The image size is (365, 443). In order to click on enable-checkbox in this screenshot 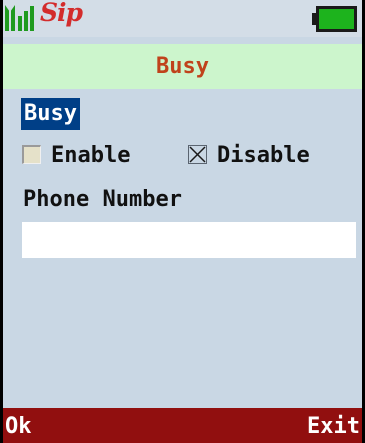, I will do `click(31, 154)`.